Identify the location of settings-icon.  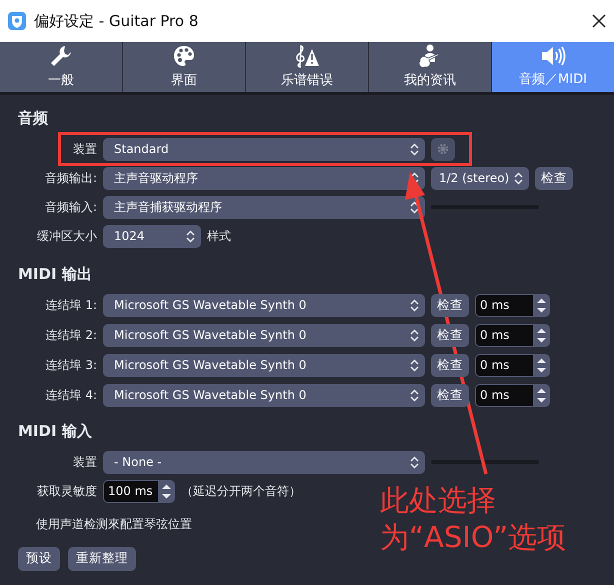
(443, 149).